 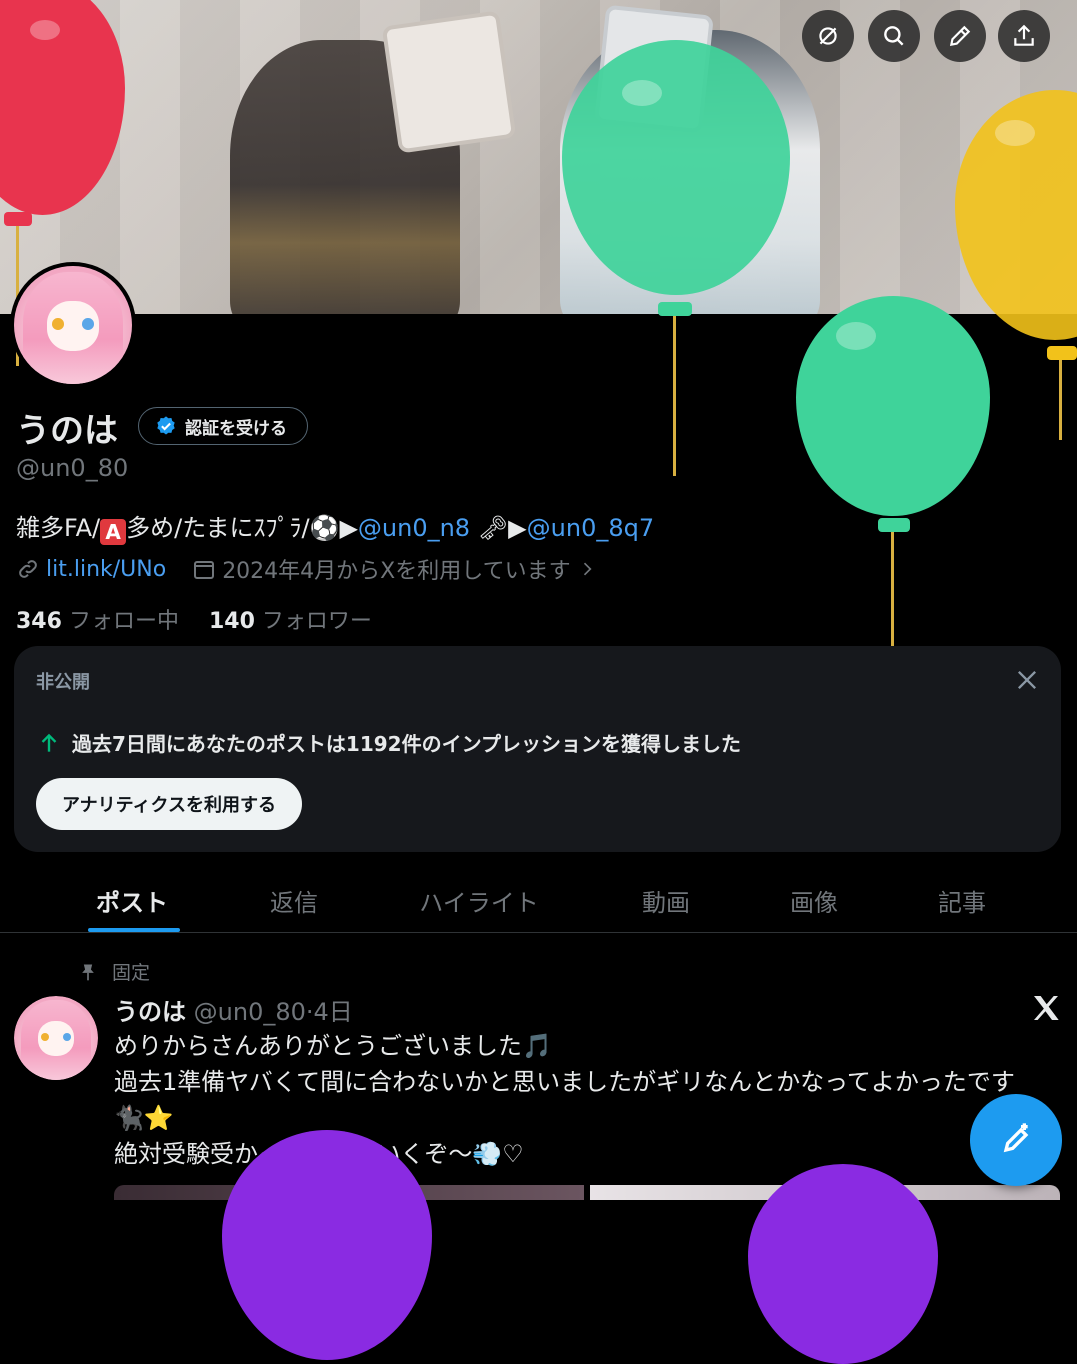 What do you see at coordinates (814, 900) in the screenshot?
I see `tab-images: 画像` at bounding box center [814, 900].